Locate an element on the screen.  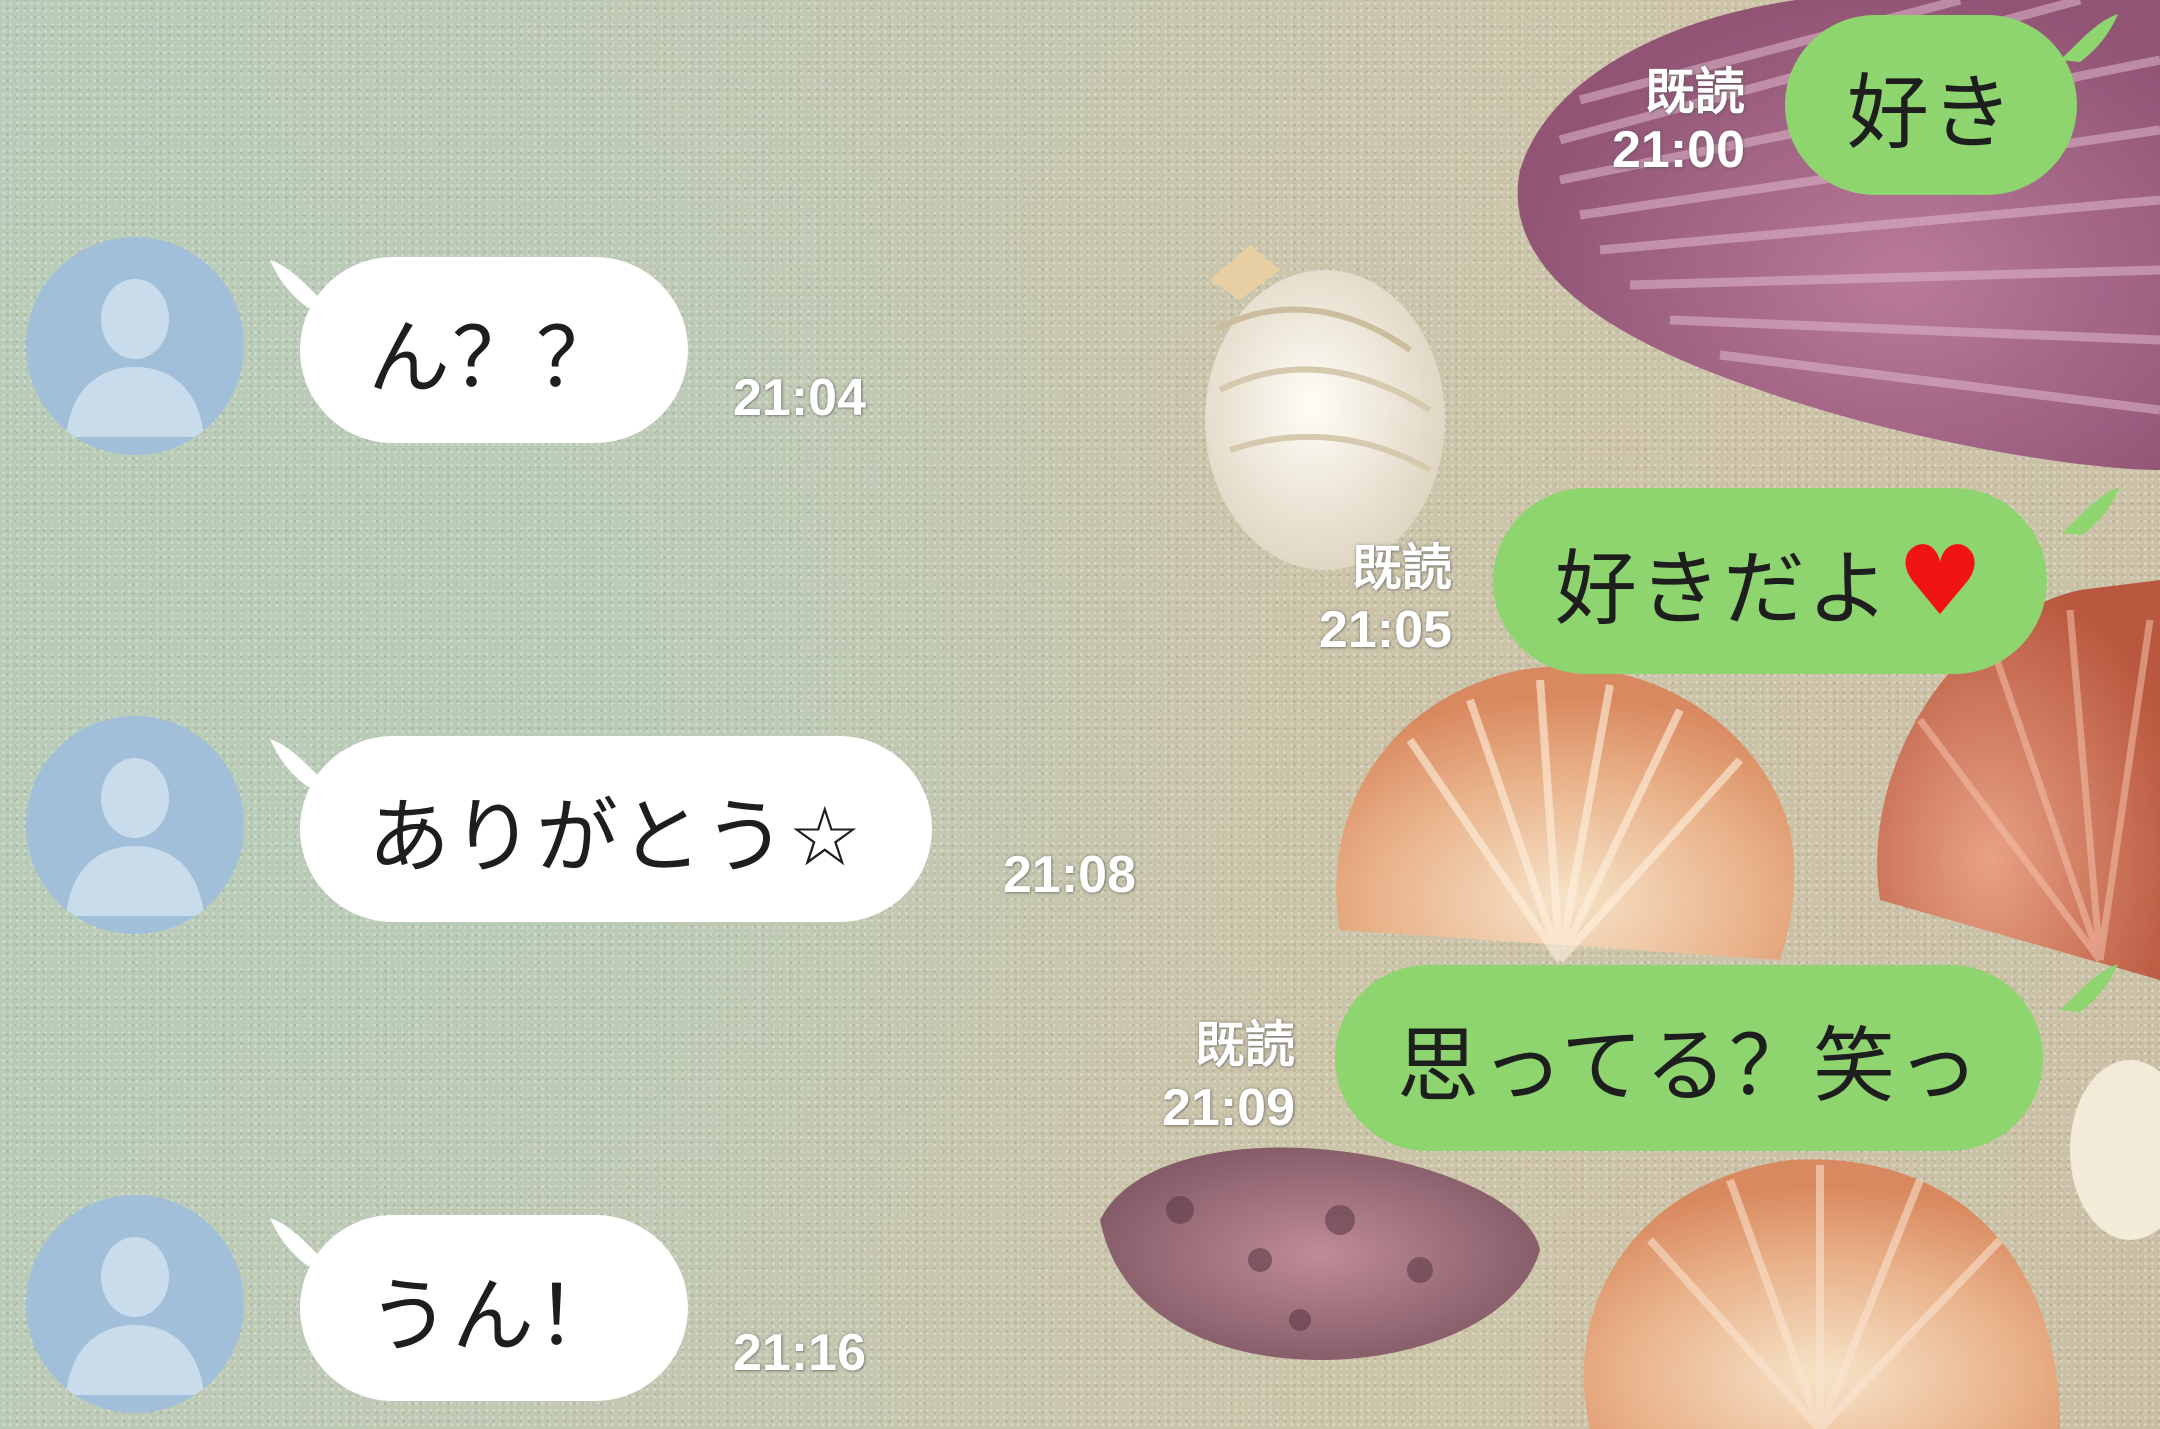
message-text: ありがとう☆ is located at coordinates (616, 837).